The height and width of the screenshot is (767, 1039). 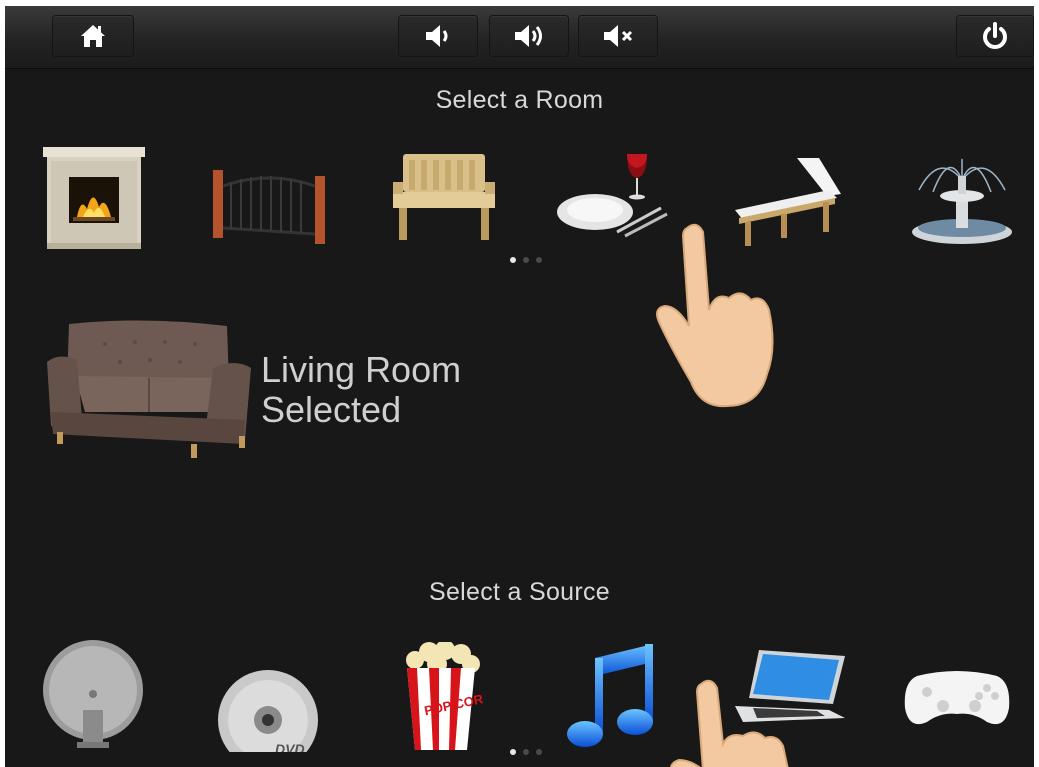 I want to click on dvd-icon: DVD, so click(x=268, y=718).